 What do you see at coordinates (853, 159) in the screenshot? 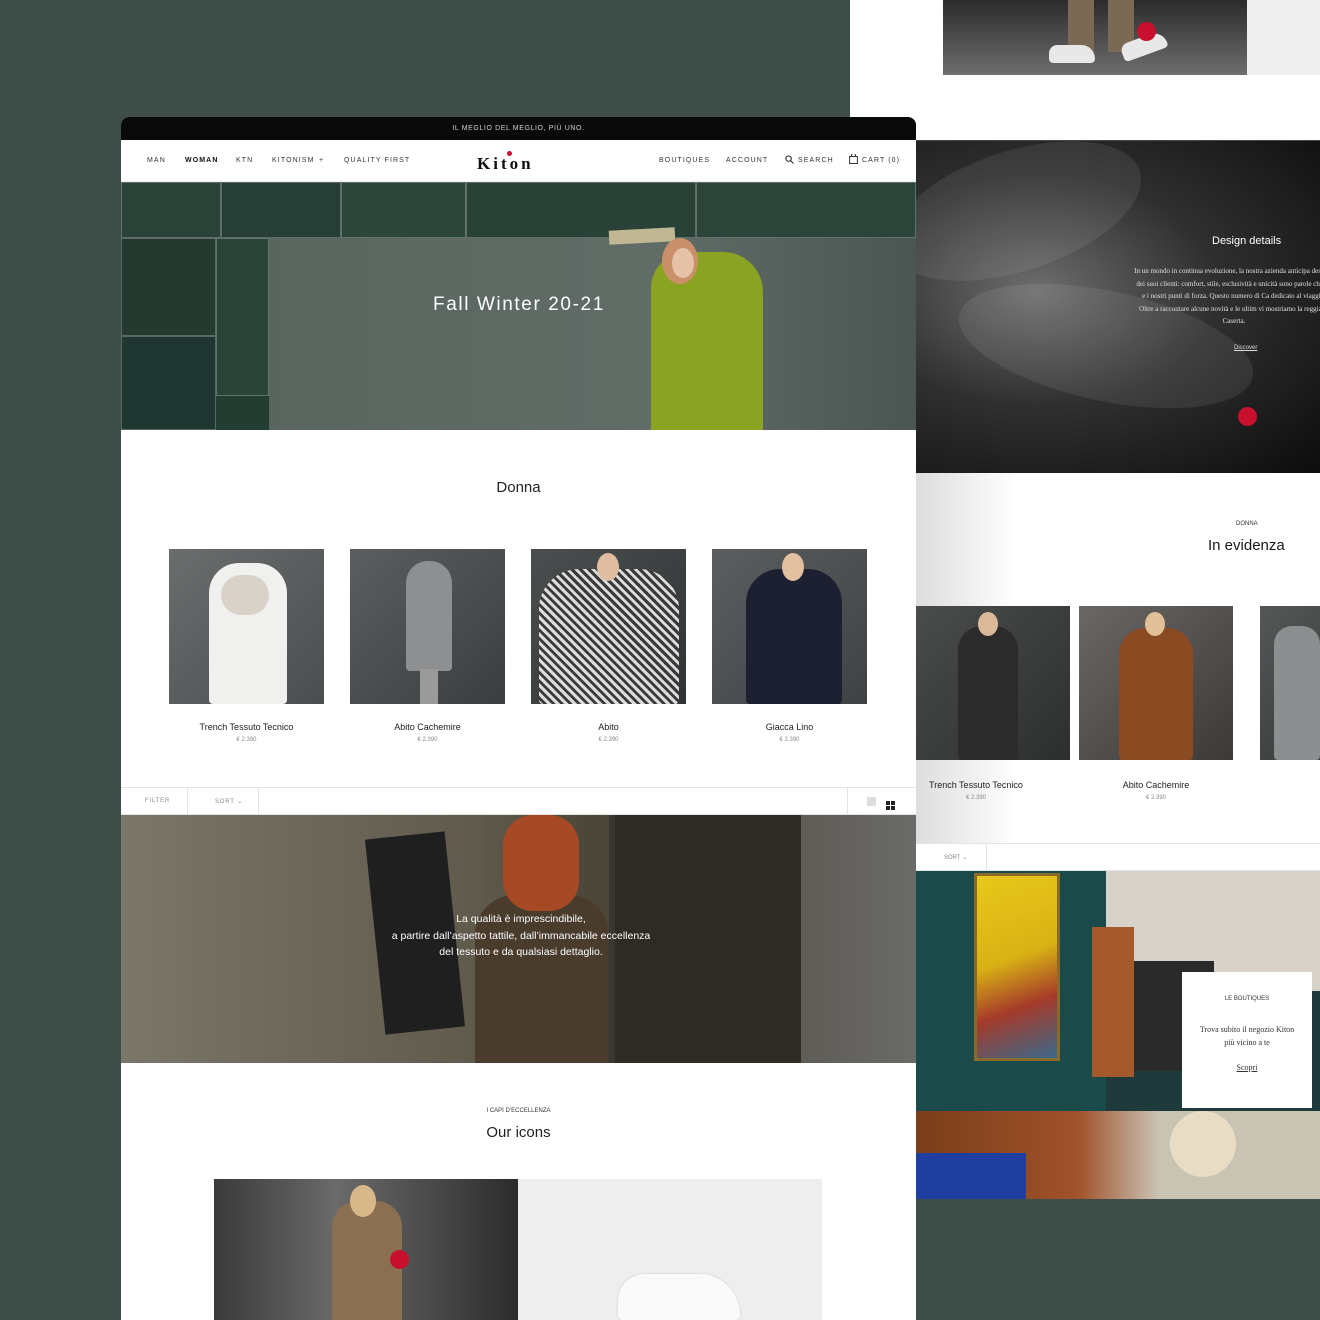
I see `cart-icon` at bounding box center [853, 159].